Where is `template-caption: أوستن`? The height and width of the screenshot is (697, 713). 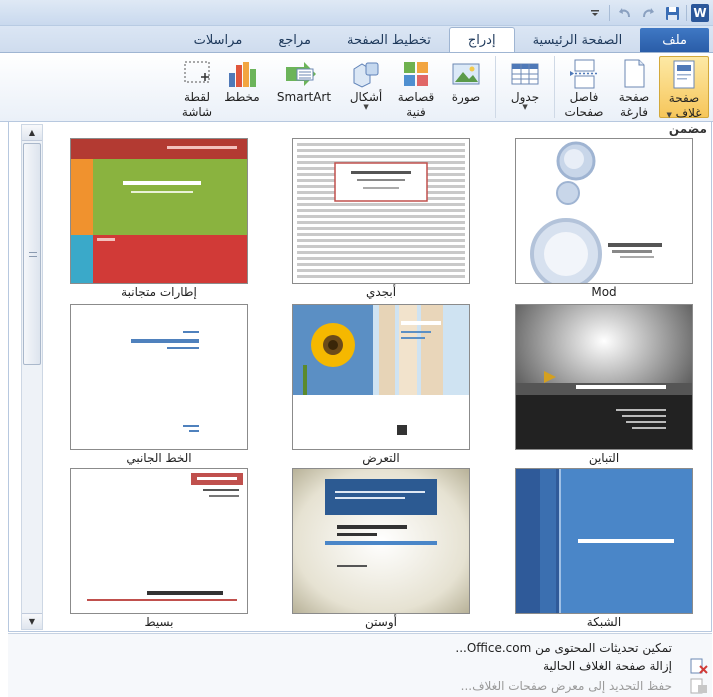 template-caption: أوستن is located at coordinates (381, 622).